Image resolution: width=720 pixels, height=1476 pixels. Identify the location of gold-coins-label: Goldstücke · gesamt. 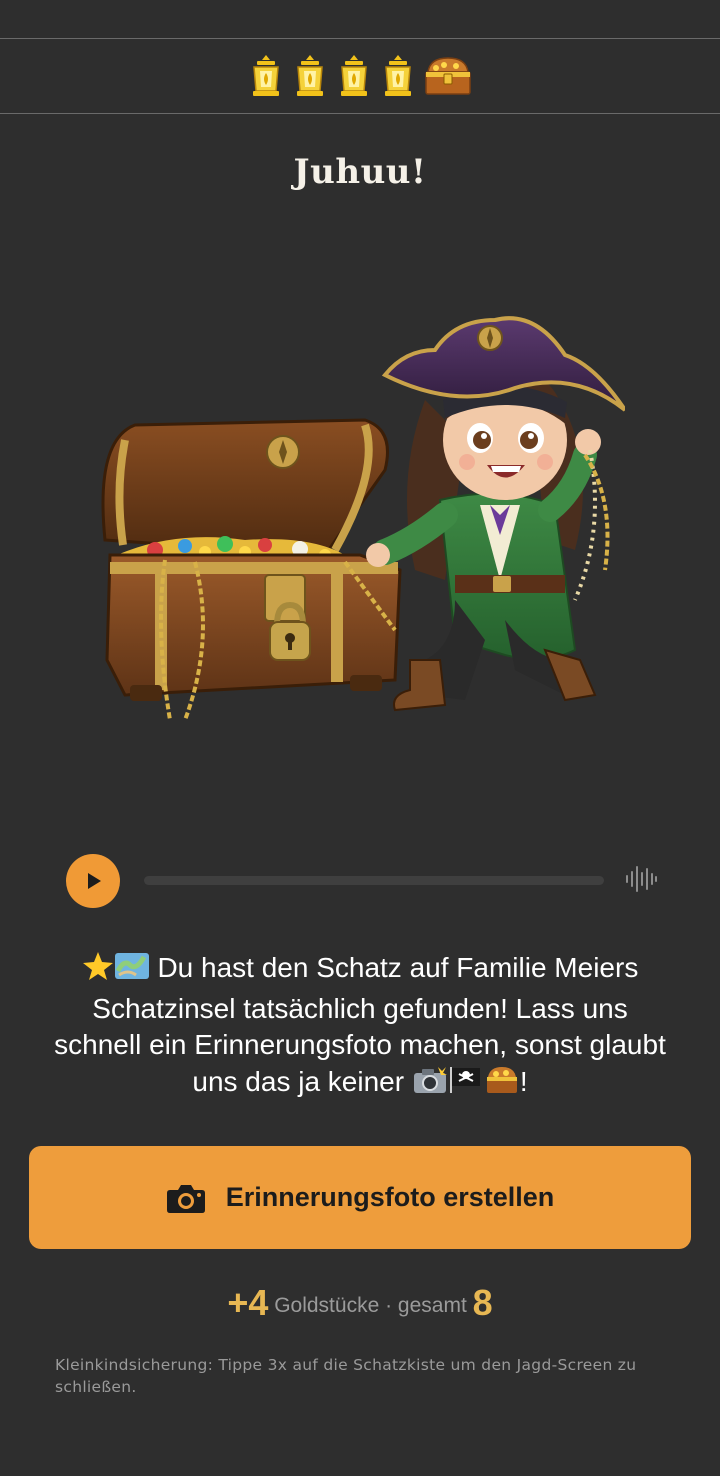
(370, 1305).